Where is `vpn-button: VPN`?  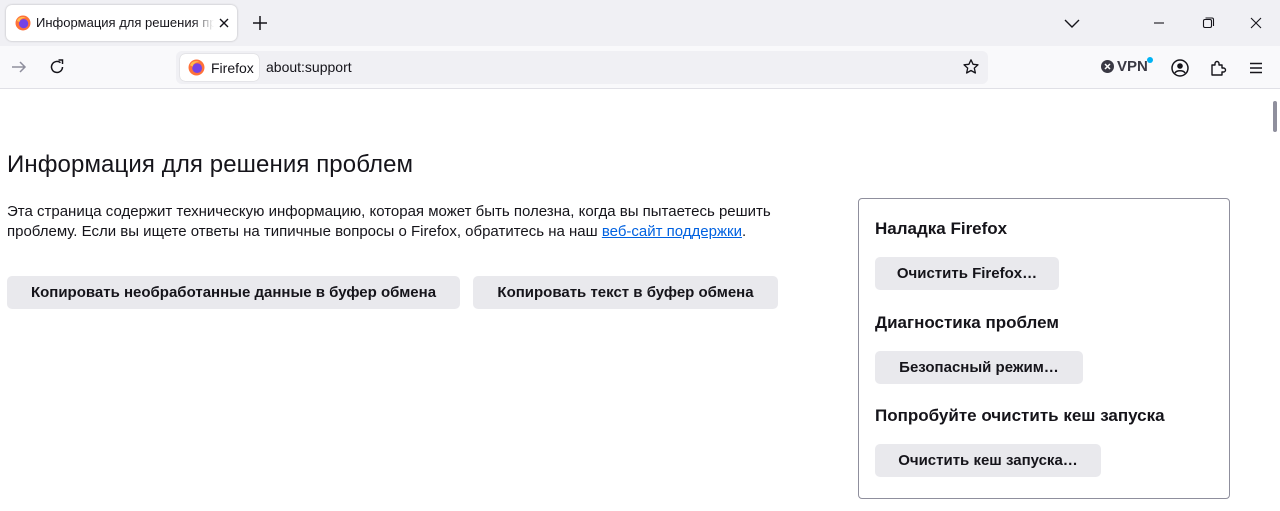 vpn-button: VPN is located at coordinates (1126, 68).